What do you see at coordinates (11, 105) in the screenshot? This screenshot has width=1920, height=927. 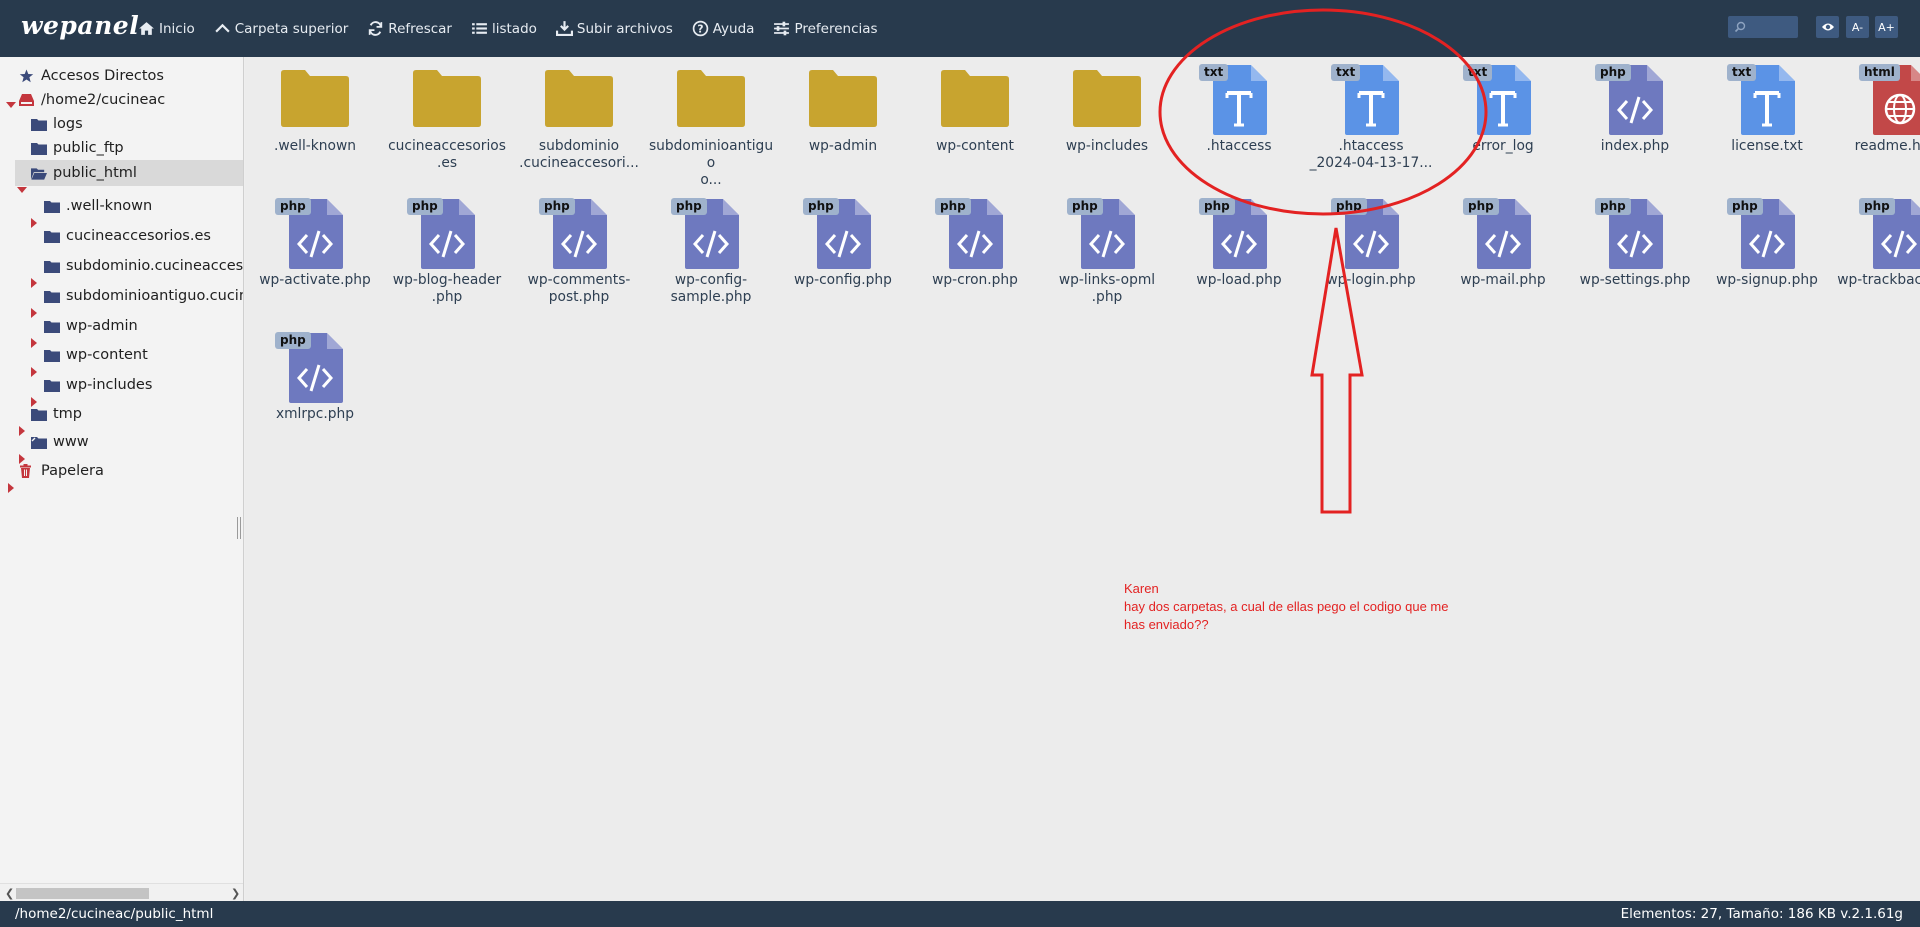 I see `tree-root-caret` at bounding box center [11, 105].